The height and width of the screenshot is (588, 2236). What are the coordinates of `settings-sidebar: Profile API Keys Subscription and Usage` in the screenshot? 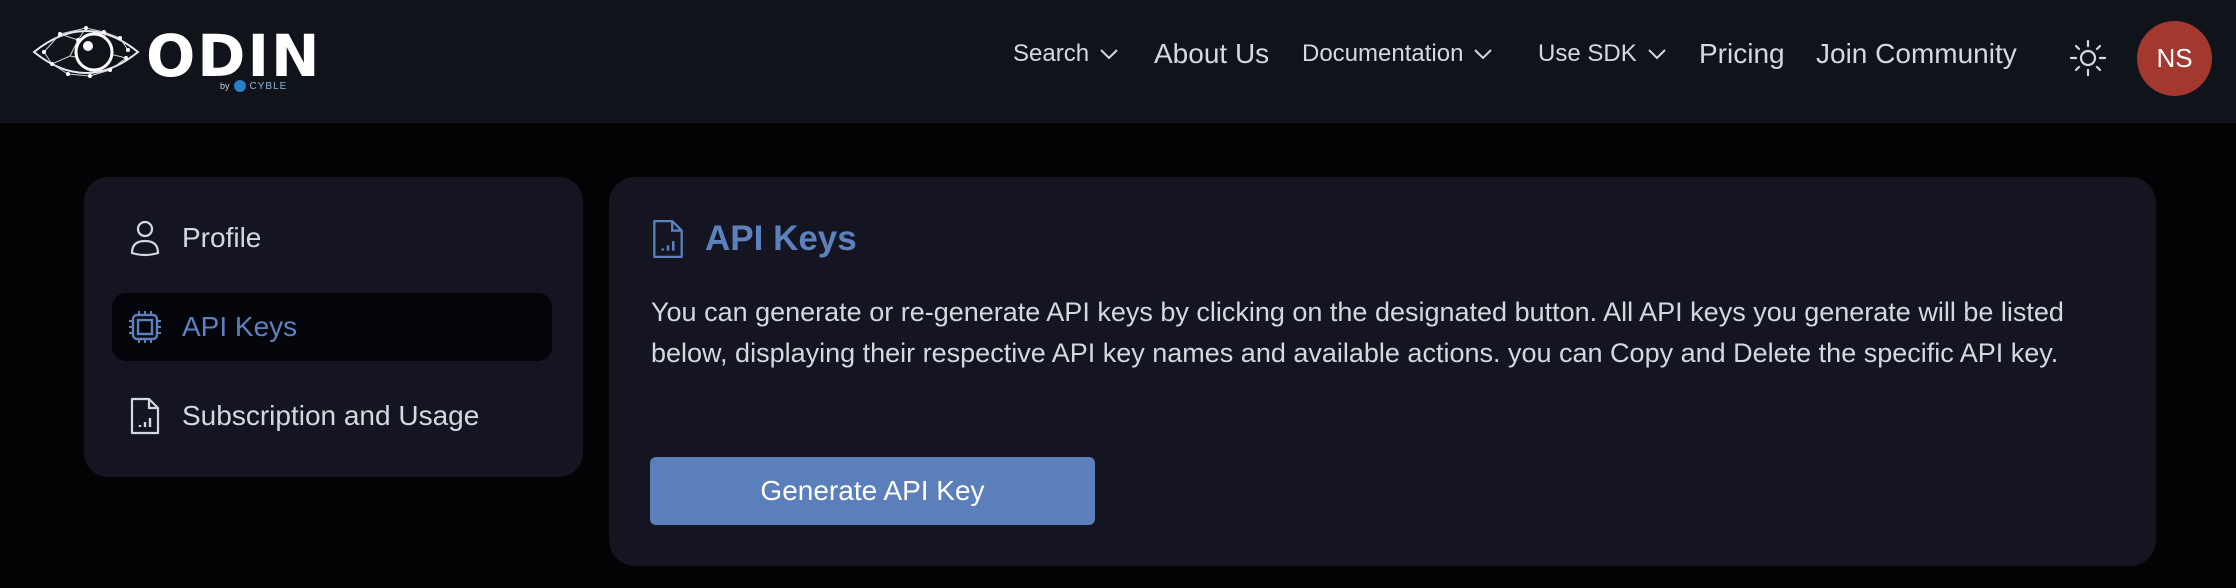 It's located at (333, 327).